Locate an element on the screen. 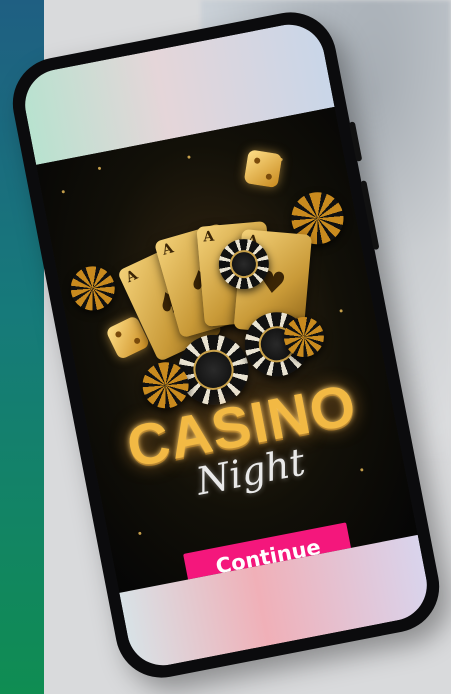  poker-chip-icon is located at coordinates (92, 288).